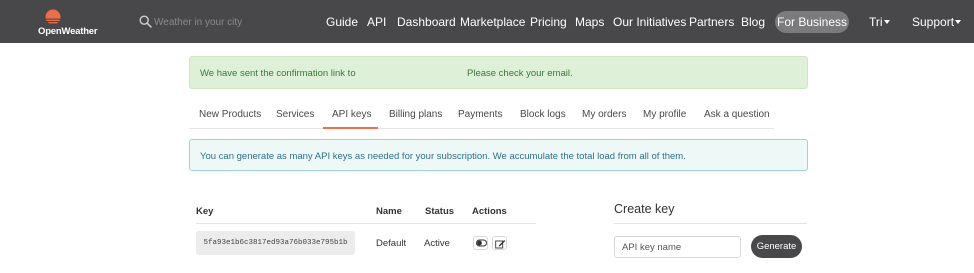  Describe the element at coordinates (275, 243) in the screenshot. I see `api-key-value: 5fa93e1b6c3817ed93a76b033e795b1b` at that location.